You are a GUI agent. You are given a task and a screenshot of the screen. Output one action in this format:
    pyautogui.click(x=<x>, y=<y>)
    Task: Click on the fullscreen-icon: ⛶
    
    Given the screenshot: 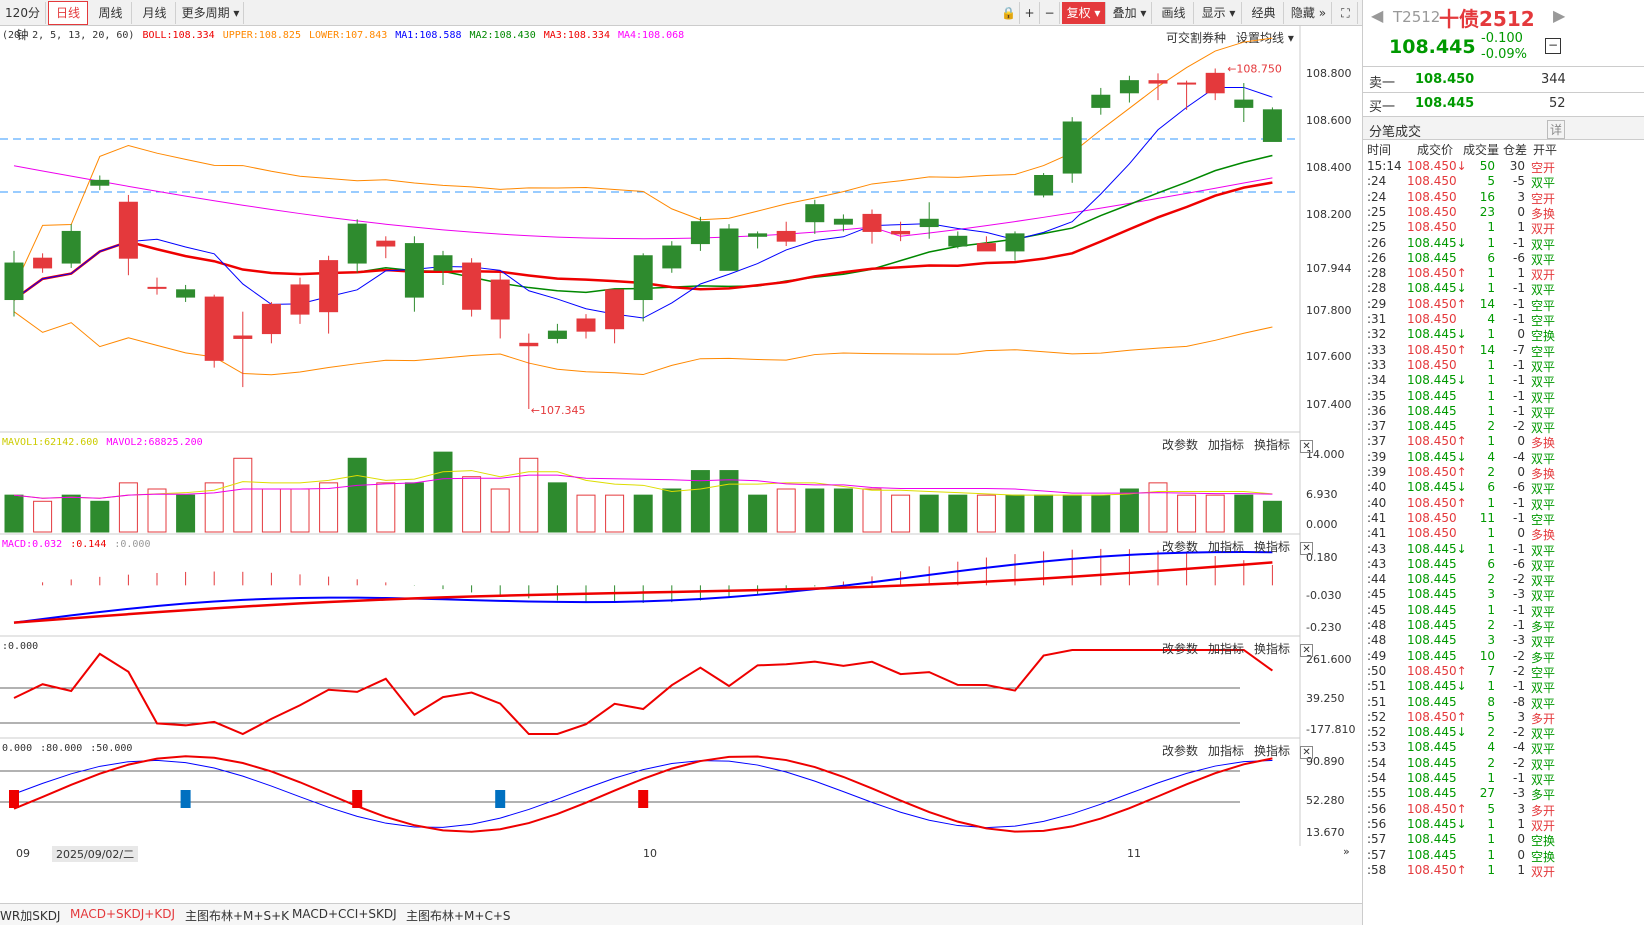 What is the action you would take?
    pyautogui.click(x=1346, y=13)
    